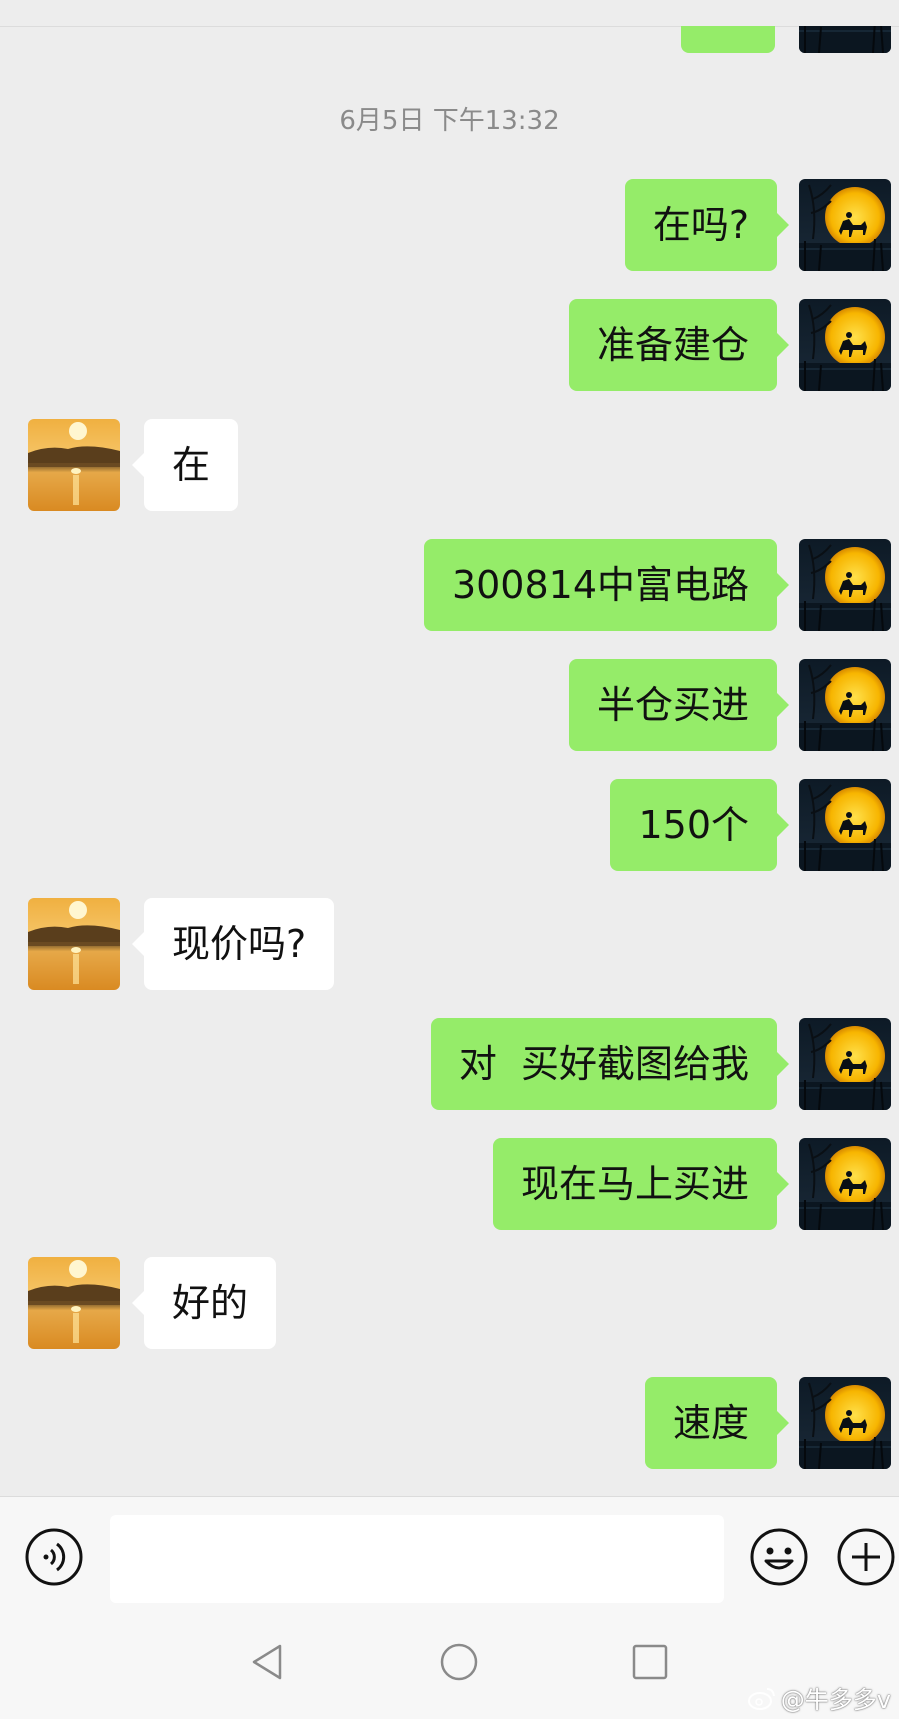  Describe the element at coordinates (779, 1557) in the screenshot. I see `emoji-icon` at that location.